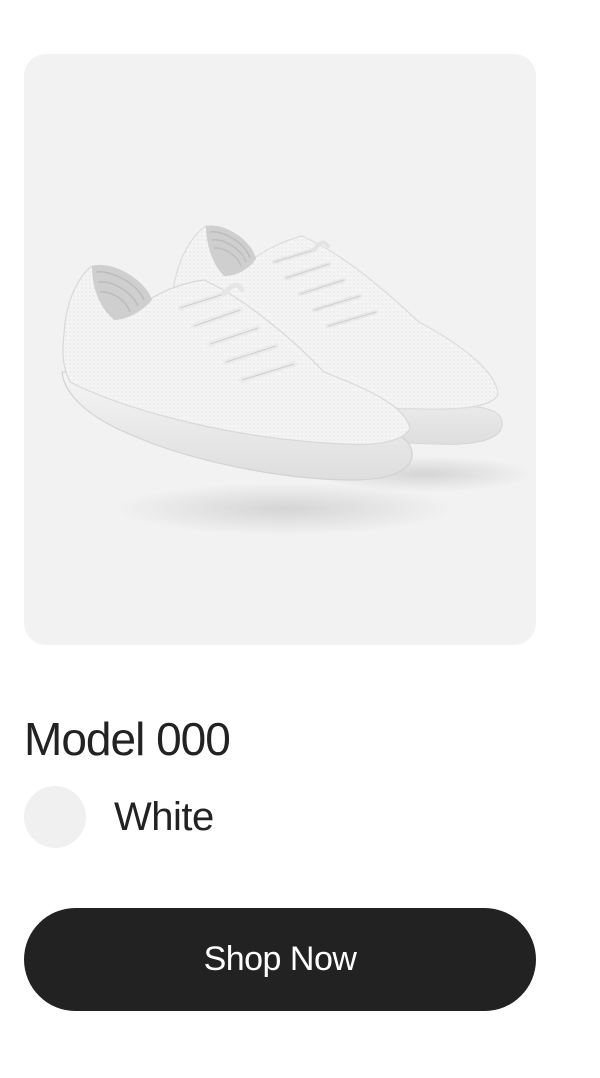 The image size is (600, 1078). I want to click on shop-now-button: Shop Now, so click(280, 959).